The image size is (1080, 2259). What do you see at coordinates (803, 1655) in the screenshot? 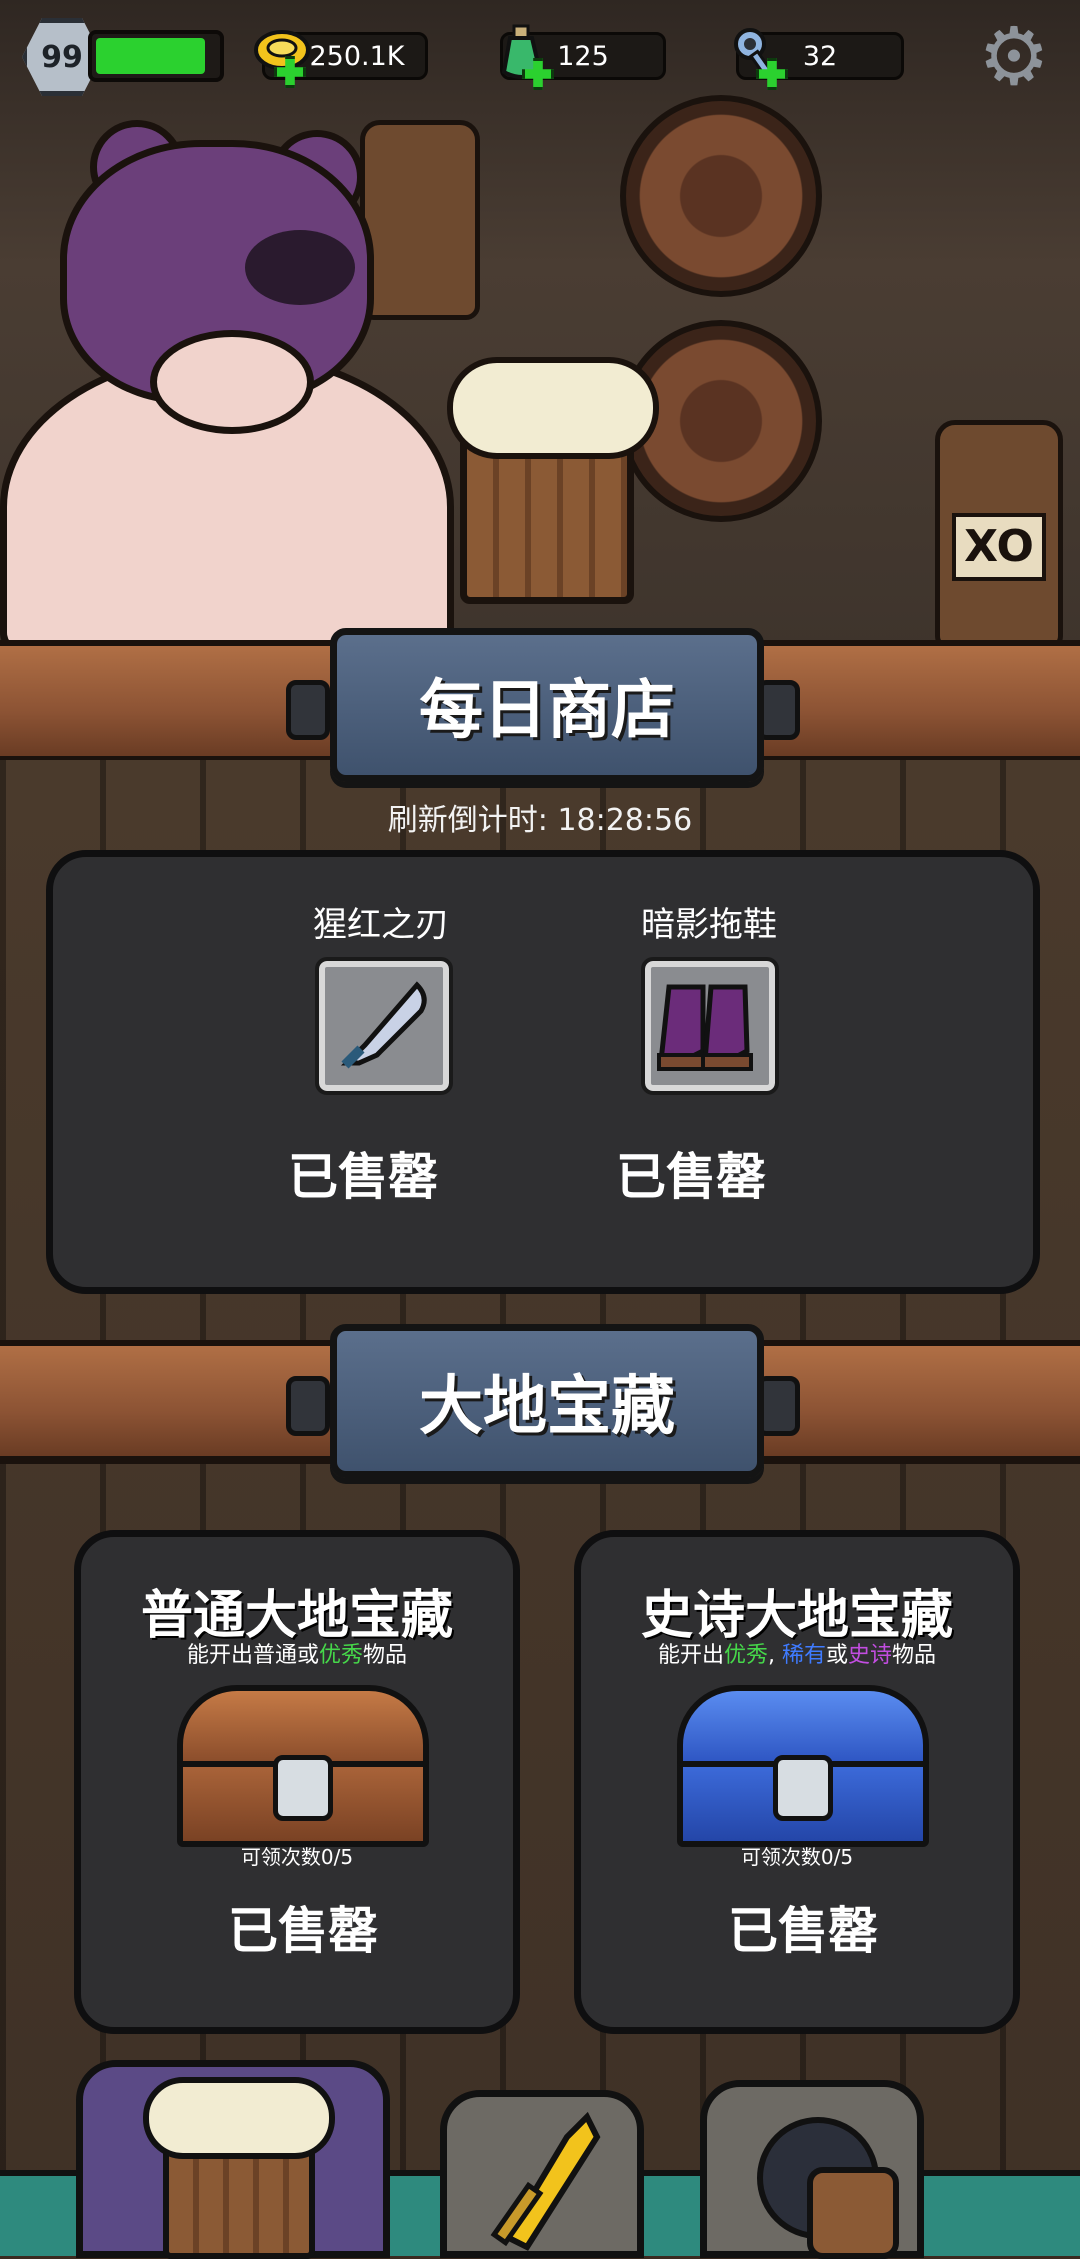
I see `rarity-rare-text: 稀有` at bounding box center [803, 1655].